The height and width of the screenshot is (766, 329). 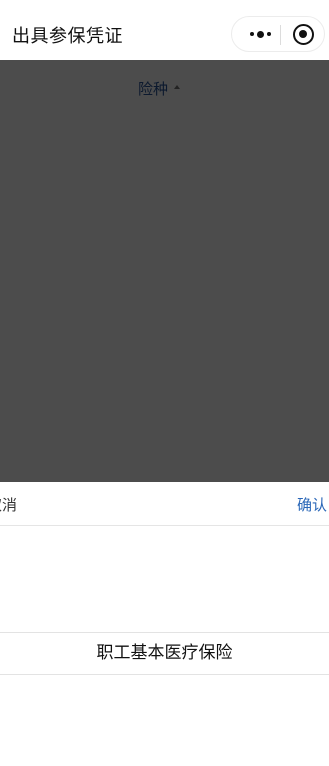 What do you see at coordinates (303, 34) in the screenshot?
I see `mini-program-close-icon` at bounding box center [303, 34].